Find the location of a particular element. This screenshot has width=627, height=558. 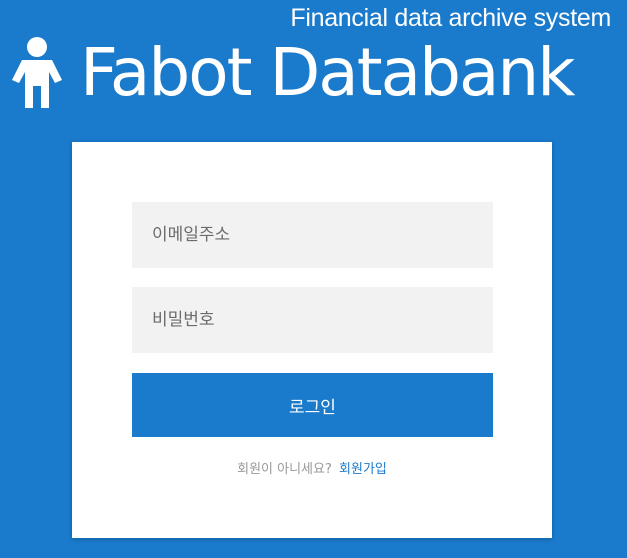

signup-prompt-text: 회원이 아니세요? is located at coordinates (284, 469).